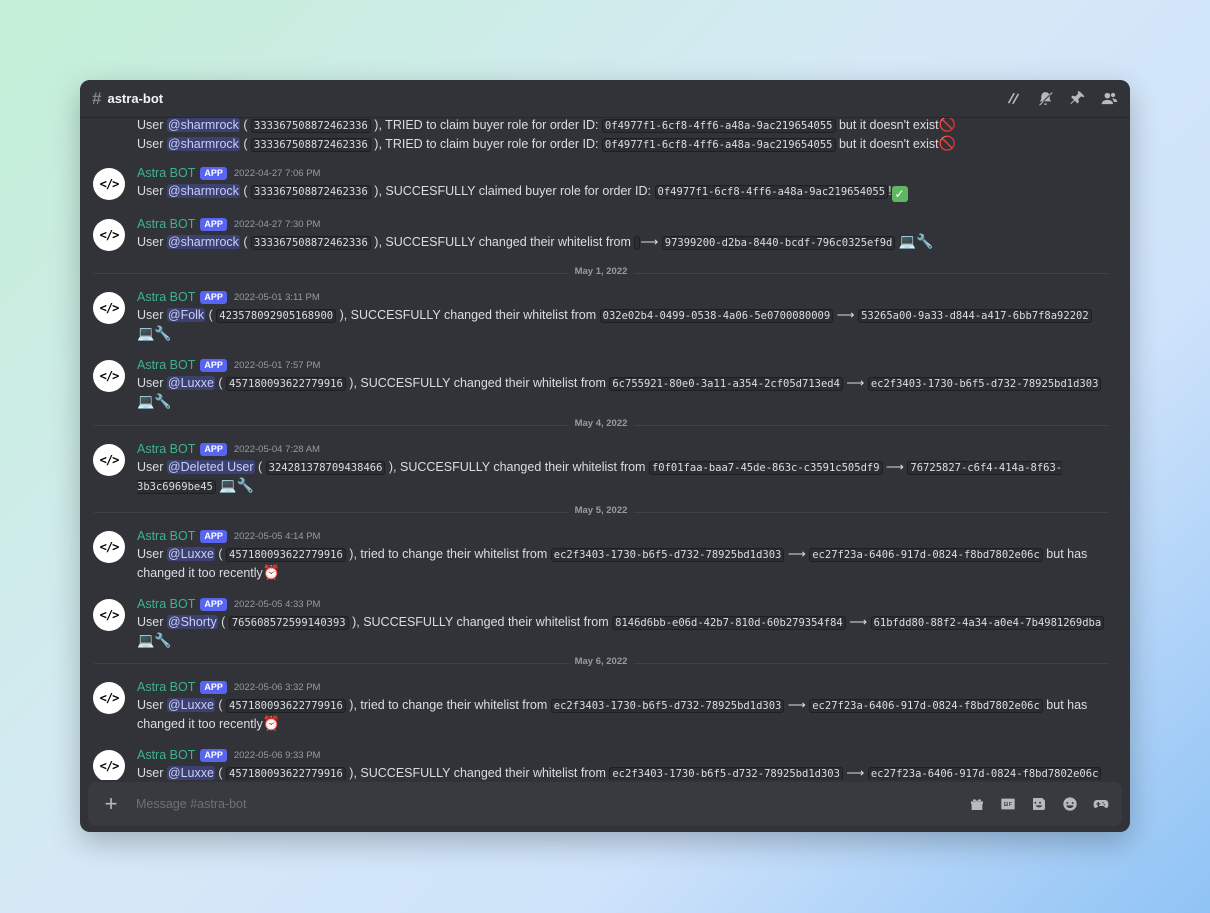  I want to click on date-divider: May 5, 2022, so click(601, 510).